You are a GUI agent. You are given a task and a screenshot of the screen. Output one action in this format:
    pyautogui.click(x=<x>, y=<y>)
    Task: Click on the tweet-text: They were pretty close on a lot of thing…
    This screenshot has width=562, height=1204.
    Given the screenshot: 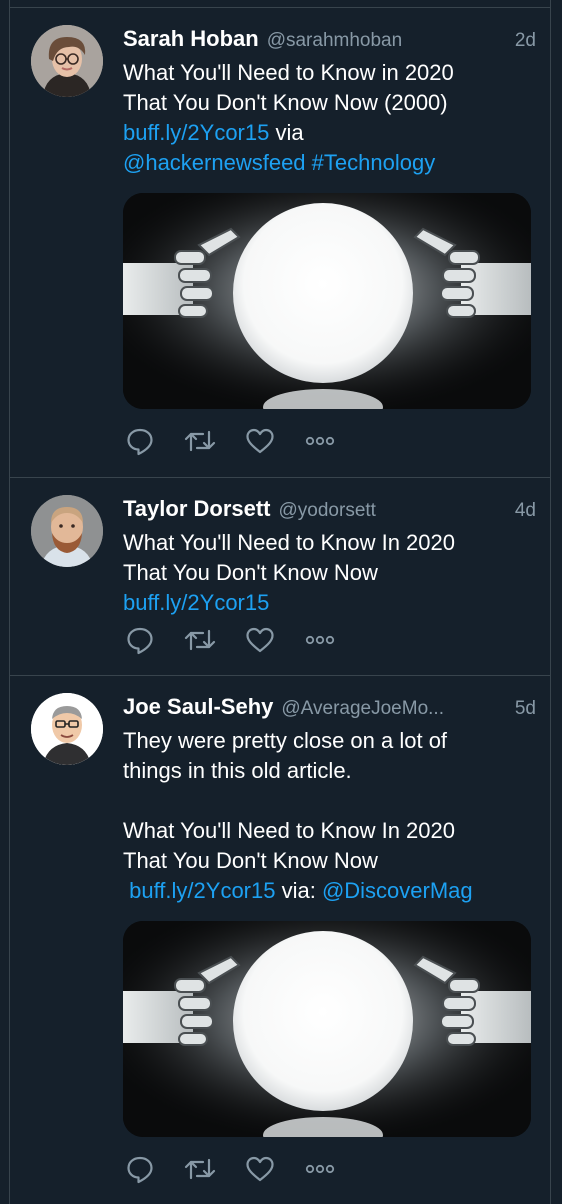 What is the action you would take?
    pyautogui.click(x=331, y=816)
    